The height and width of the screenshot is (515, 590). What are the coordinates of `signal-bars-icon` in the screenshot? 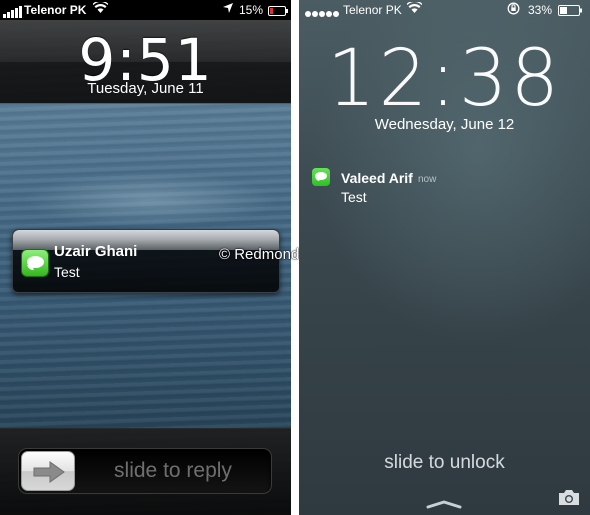 It's located at (13, 11).